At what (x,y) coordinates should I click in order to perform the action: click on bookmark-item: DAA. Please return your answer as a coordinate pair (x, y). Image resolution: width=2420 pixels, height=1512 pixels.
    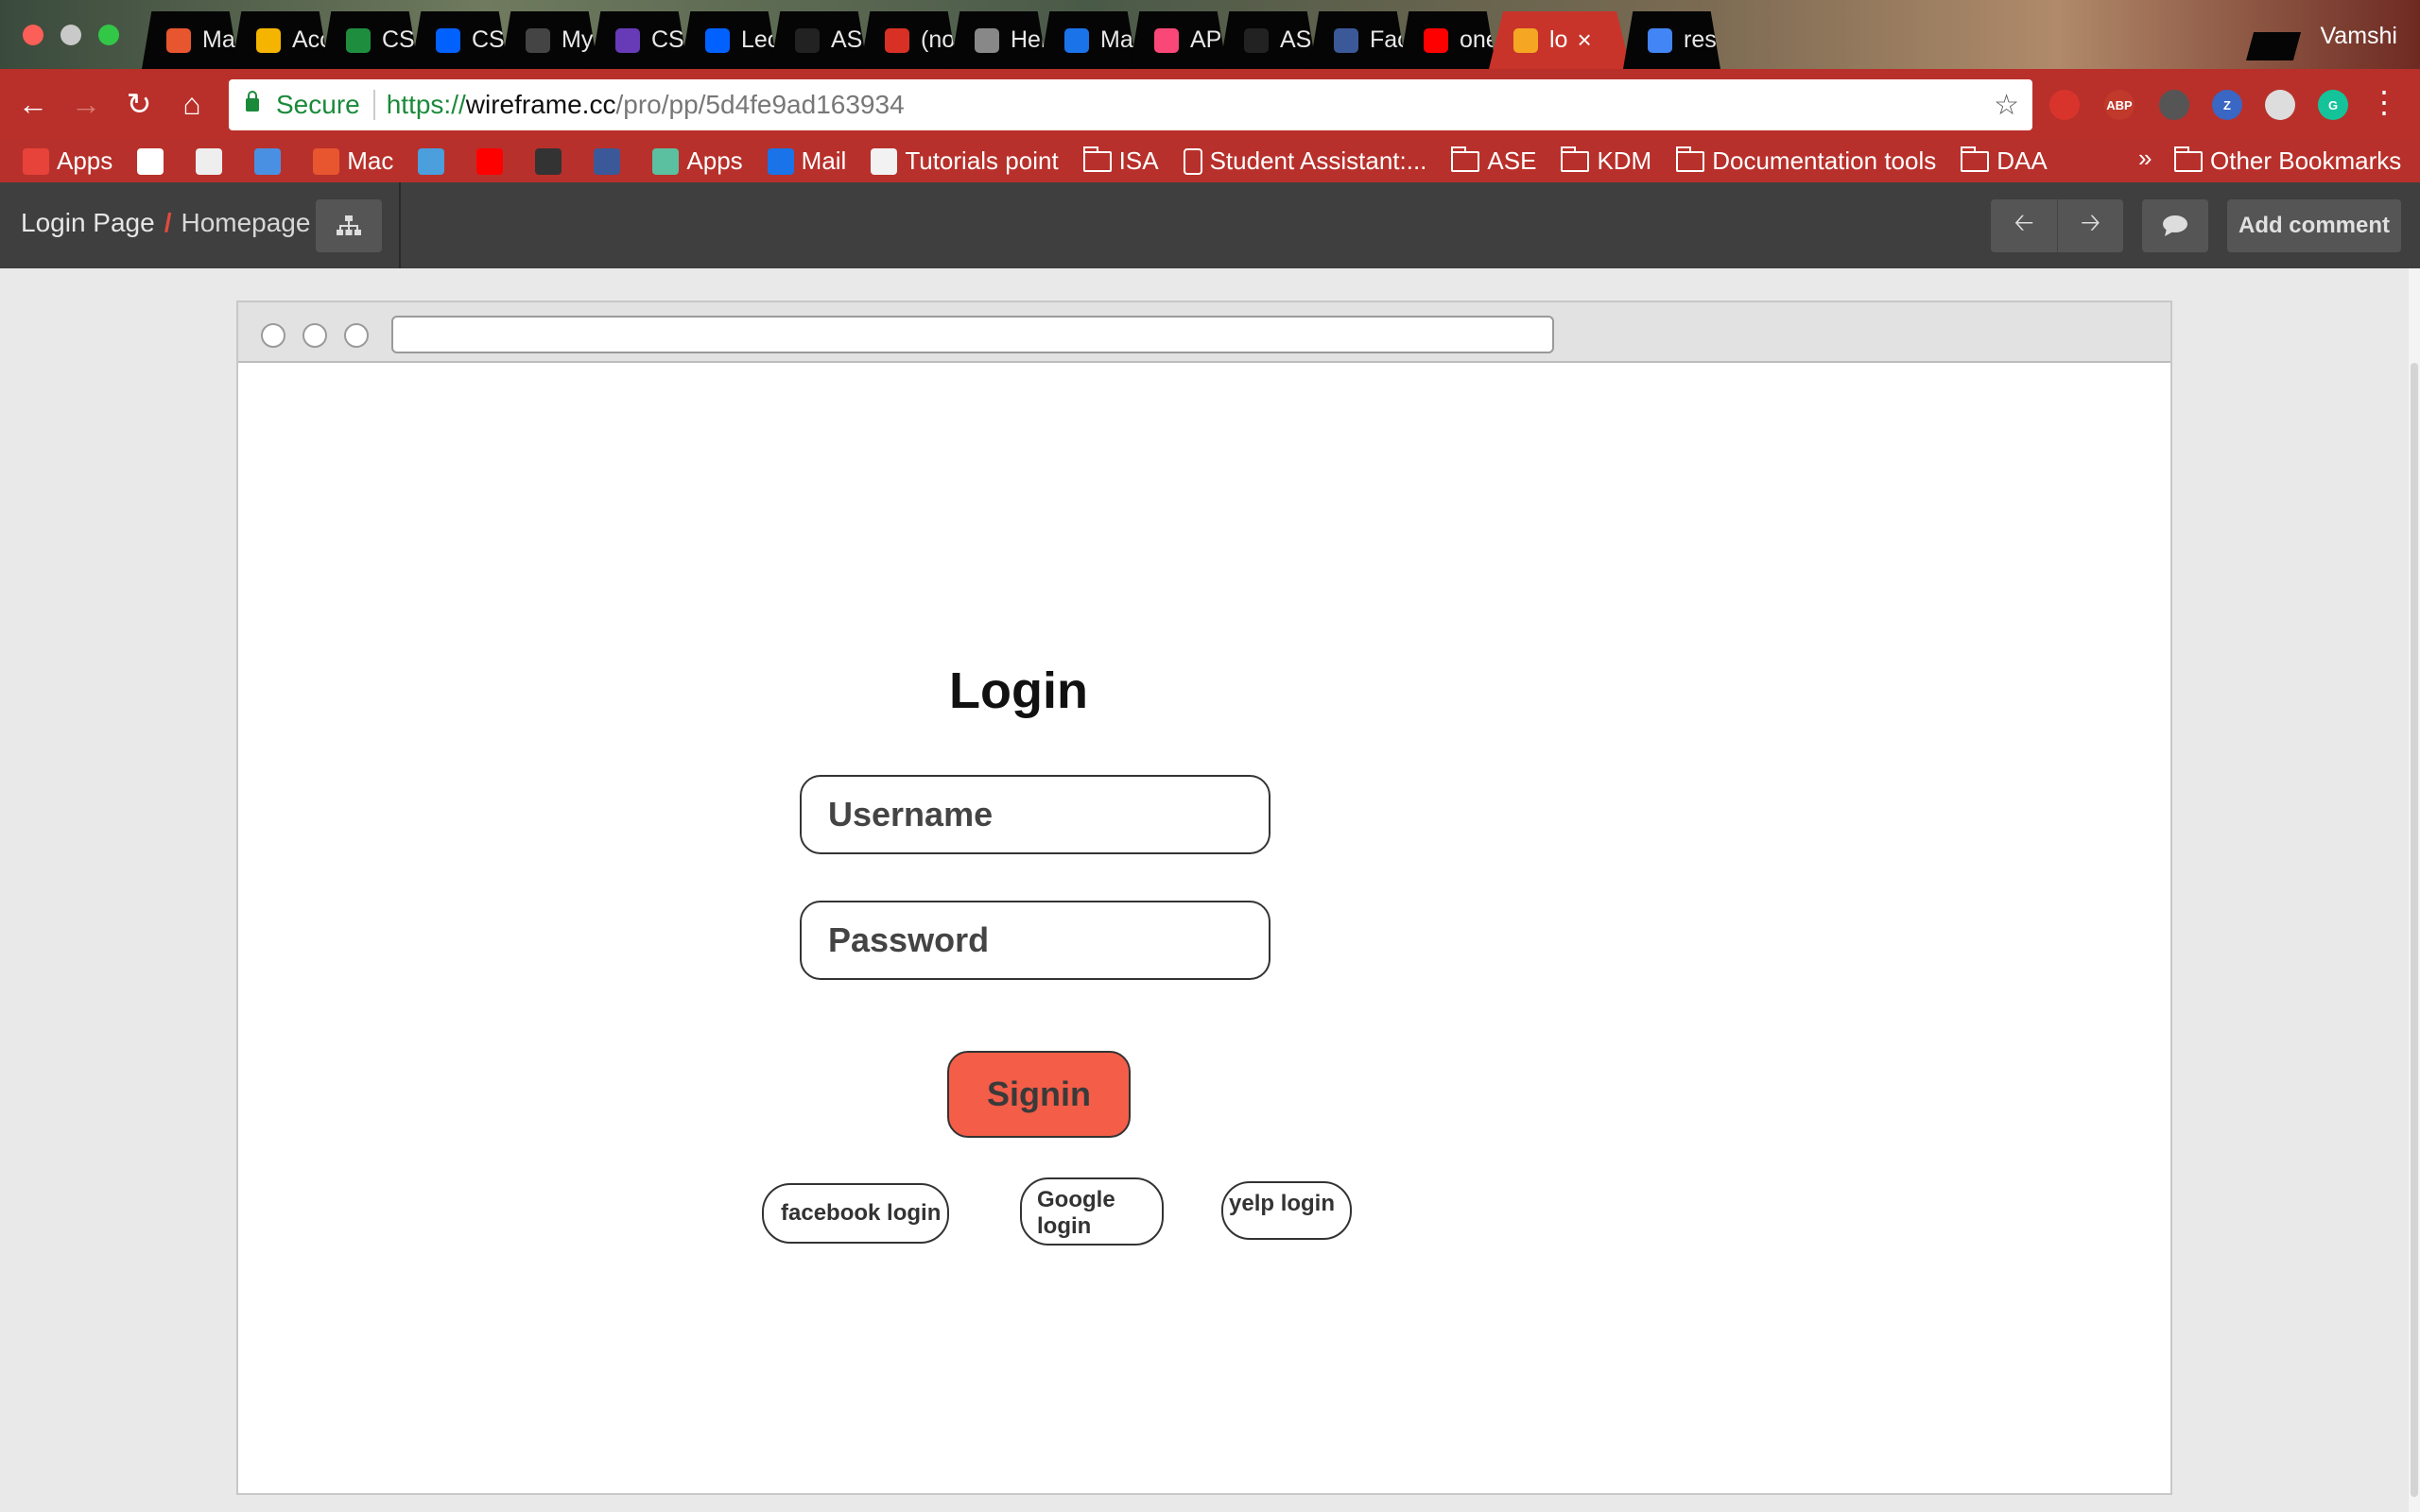
    Looking at the image, I should click on (2005, 161).